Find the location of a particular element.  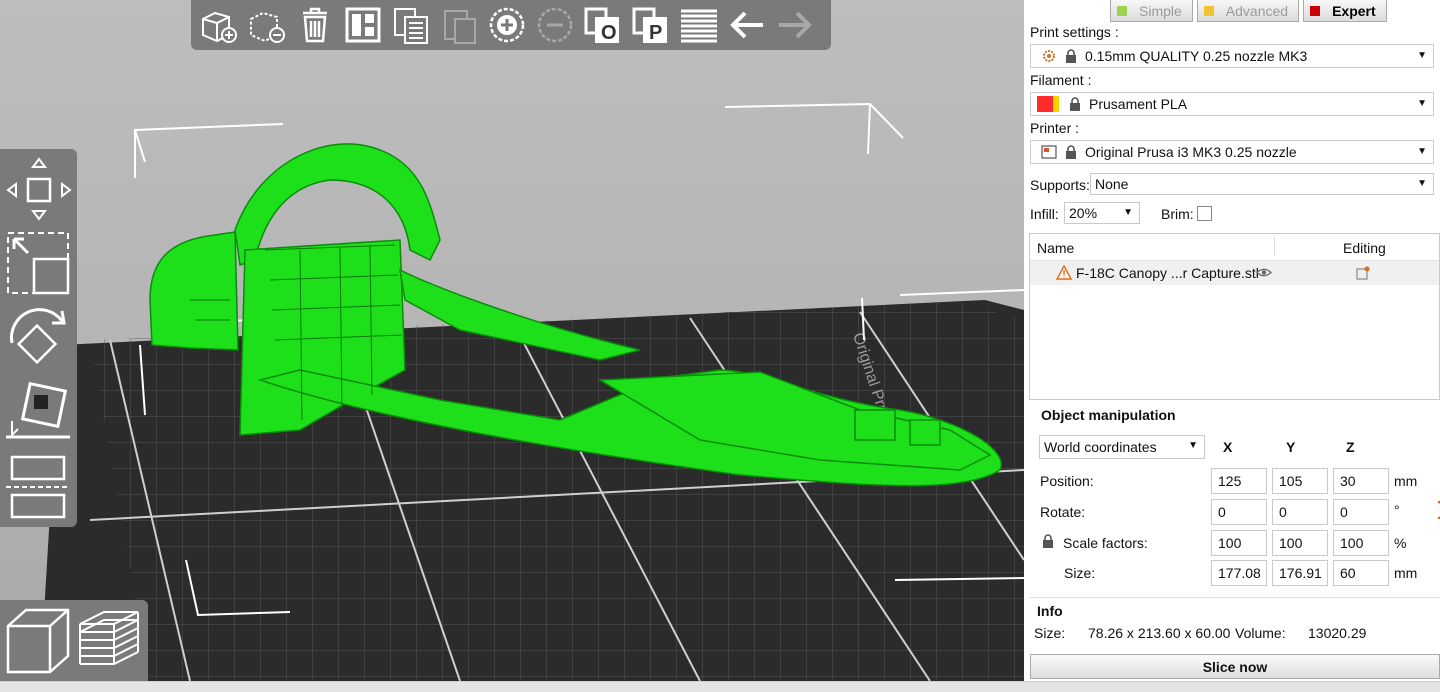

infill-select: 20% ▼ is located at coordinates (1102, 213).